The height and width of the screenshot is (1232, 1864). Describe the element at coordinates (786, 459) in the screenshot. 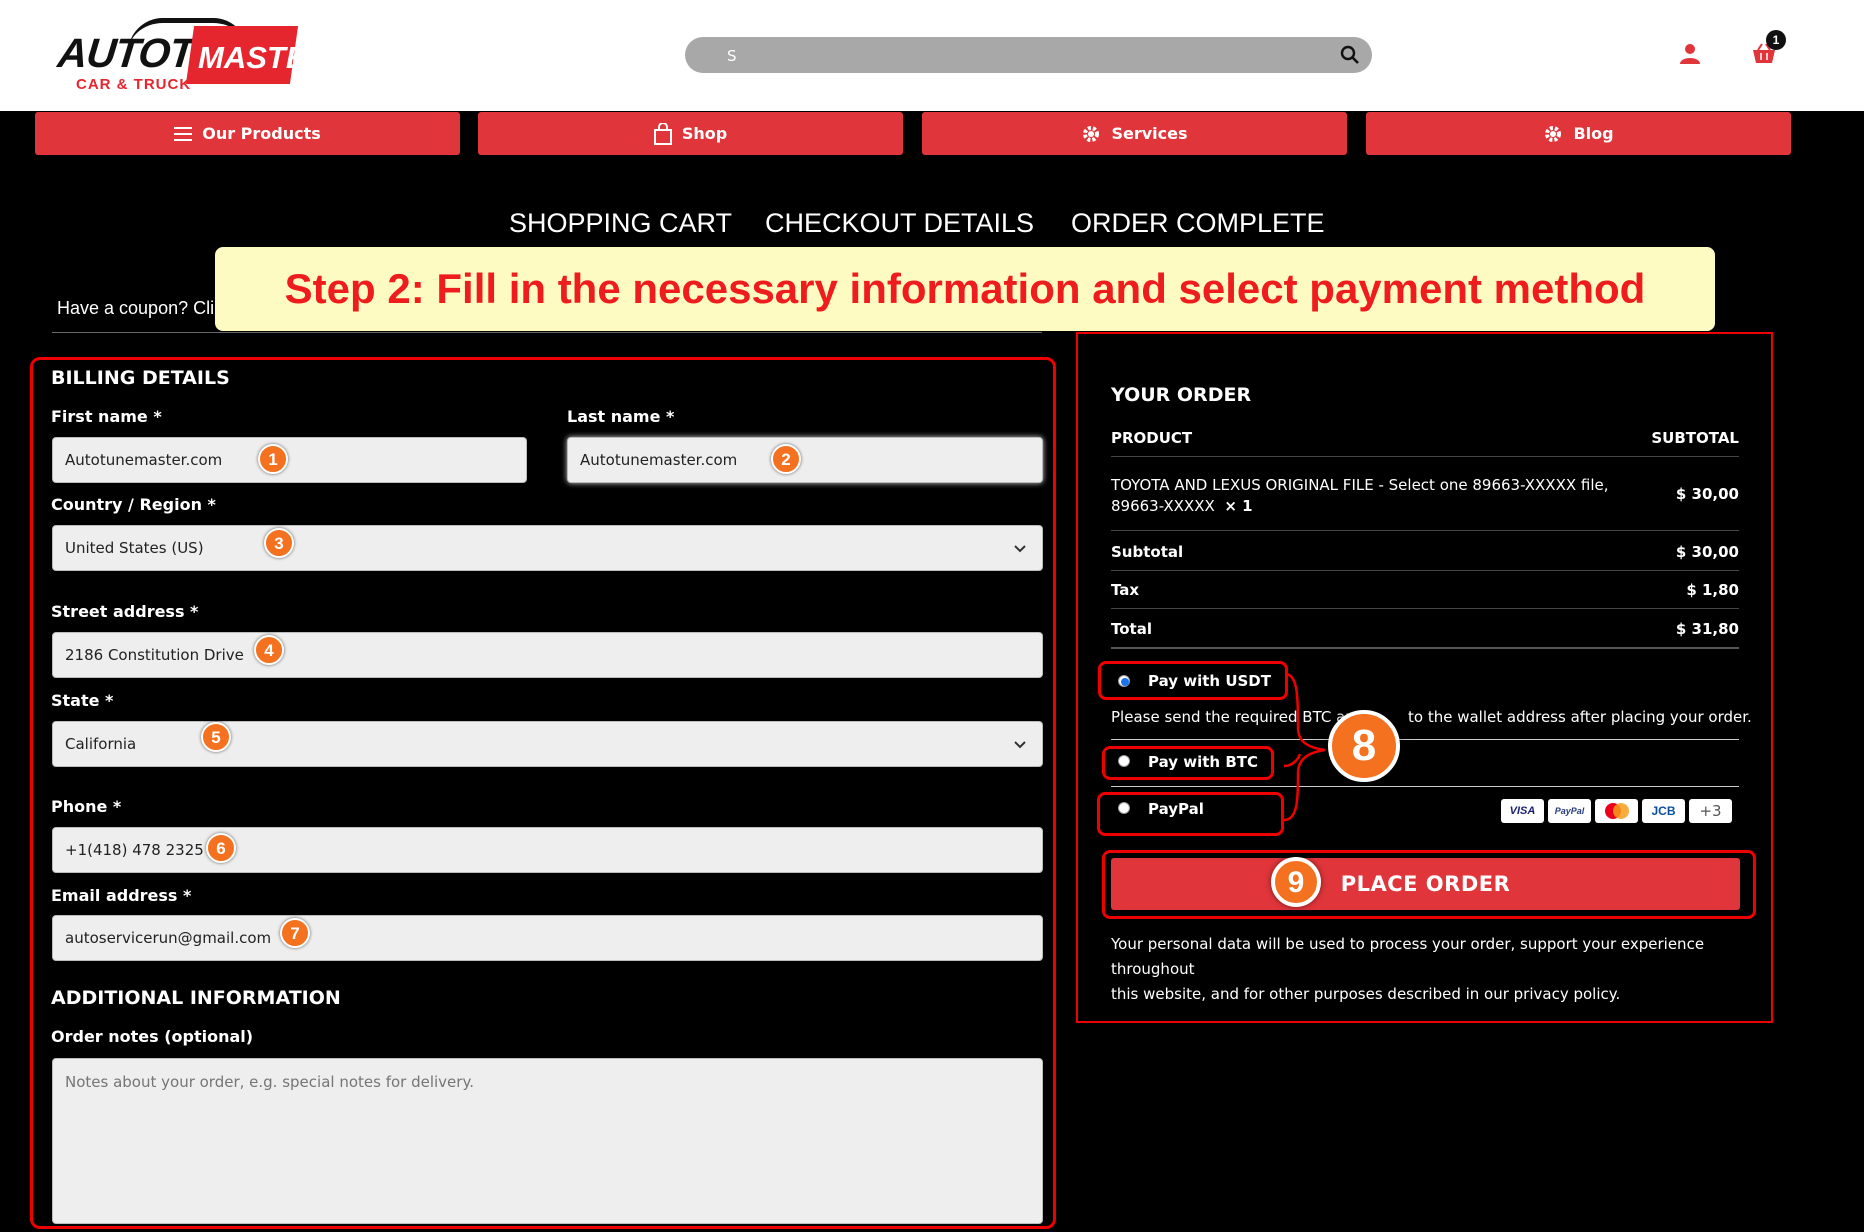

I see `step-badge-2: 2` at that location.